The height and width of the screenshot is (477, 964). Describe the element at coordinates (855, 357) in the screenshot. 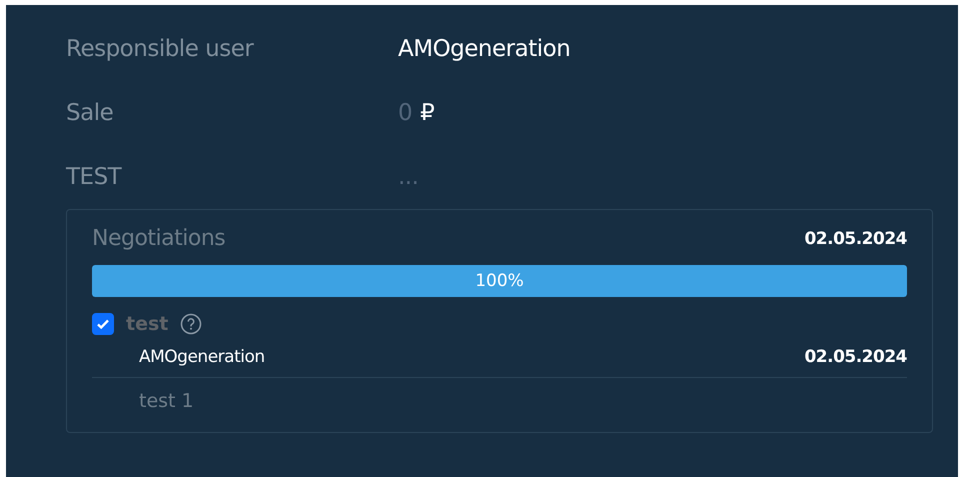

I see `task-date: 02.05.2024` at that location.